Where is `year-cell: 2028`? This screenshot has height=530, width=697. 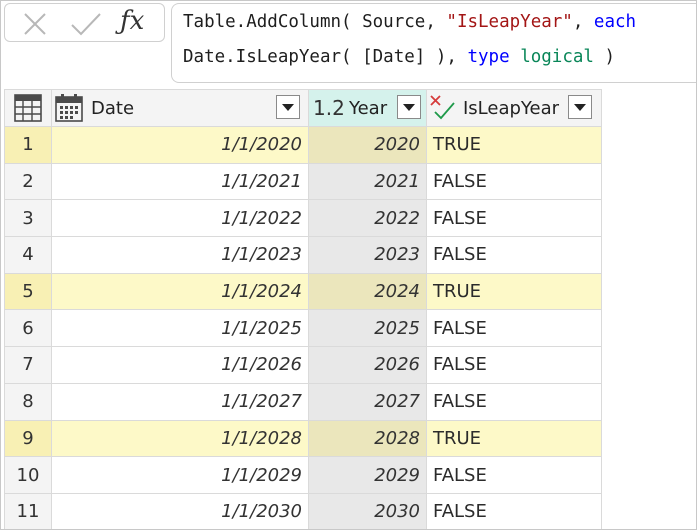
year-cell: 2028 is located at coordinates (367, 438).